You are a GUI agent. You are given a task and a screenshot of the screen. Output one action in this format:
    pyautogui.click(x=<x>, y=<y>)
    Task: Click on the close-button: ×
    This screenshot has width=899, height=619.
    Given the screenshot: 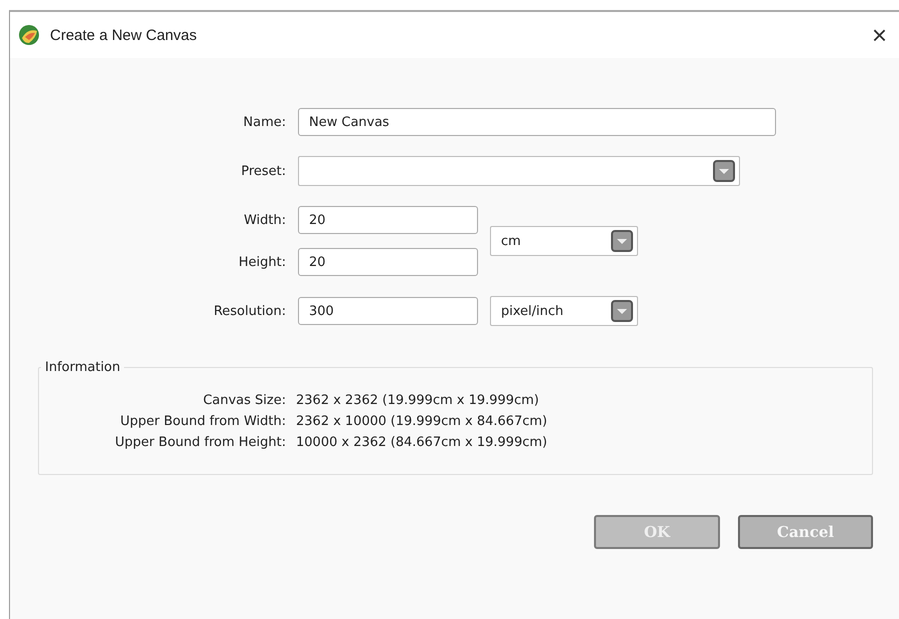 What is the action you would take?
    pyautogui.click(x=879, y=35)
    